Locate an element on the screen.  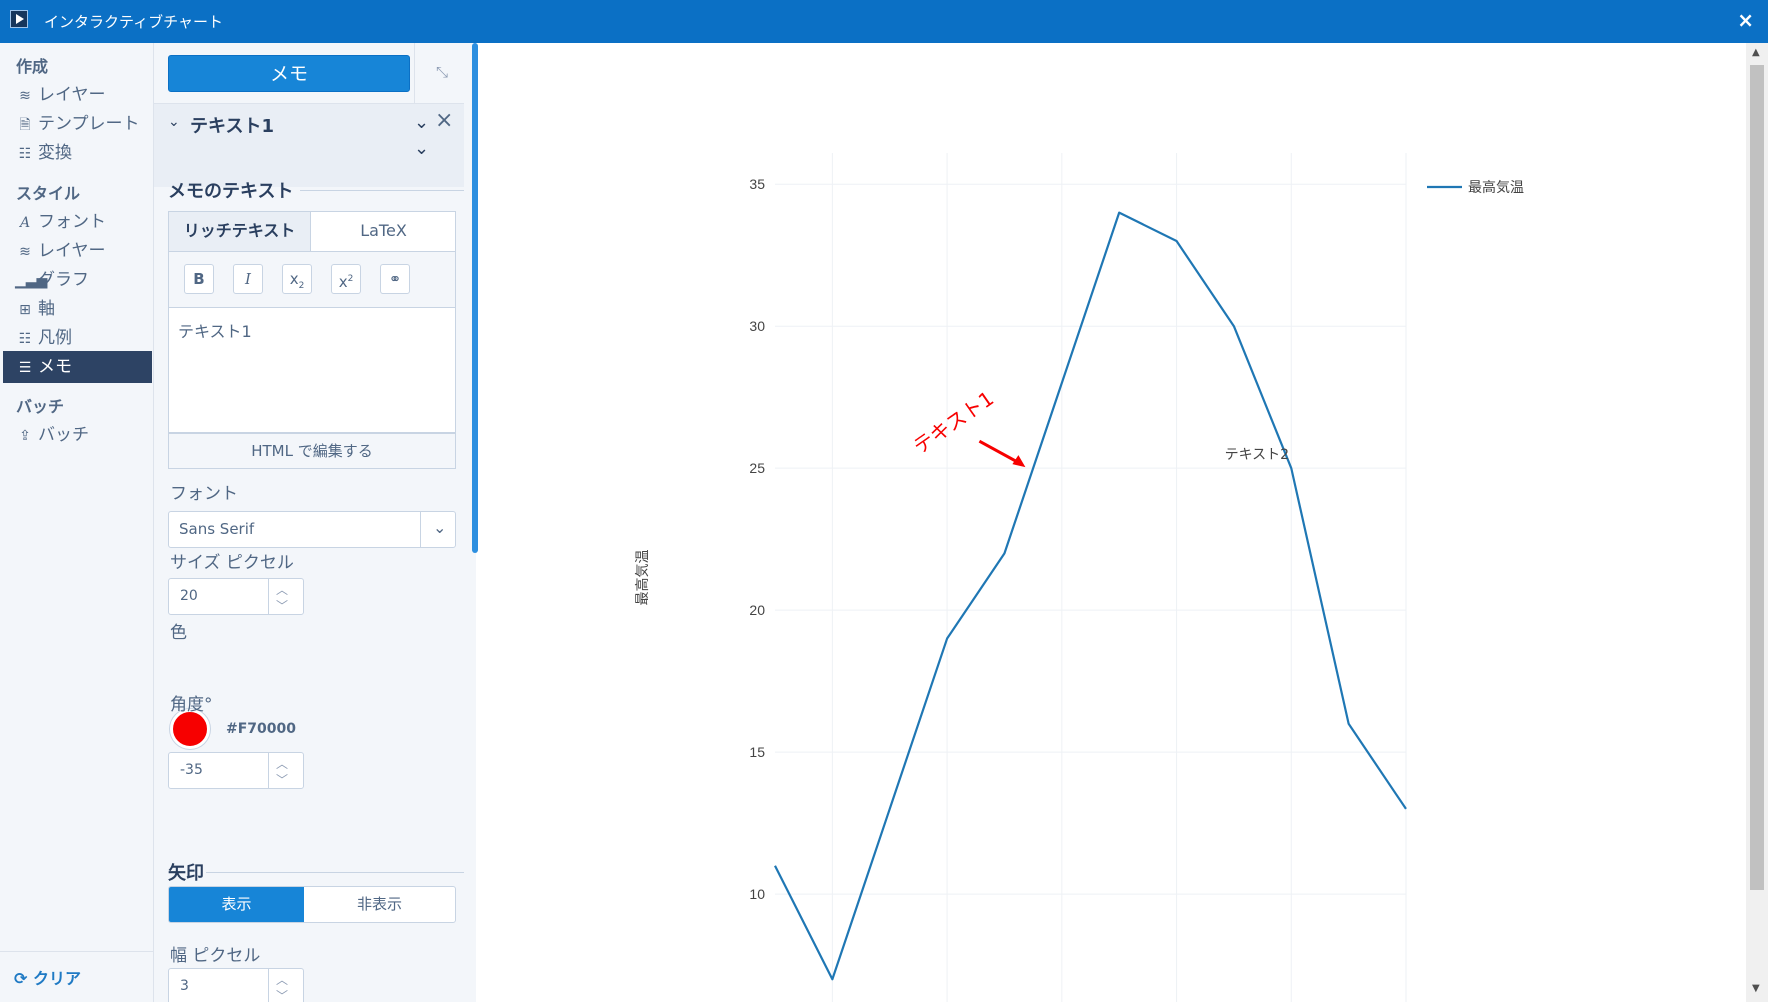
sidebar-item-label: グラフ is located at coordinates (63, 280).